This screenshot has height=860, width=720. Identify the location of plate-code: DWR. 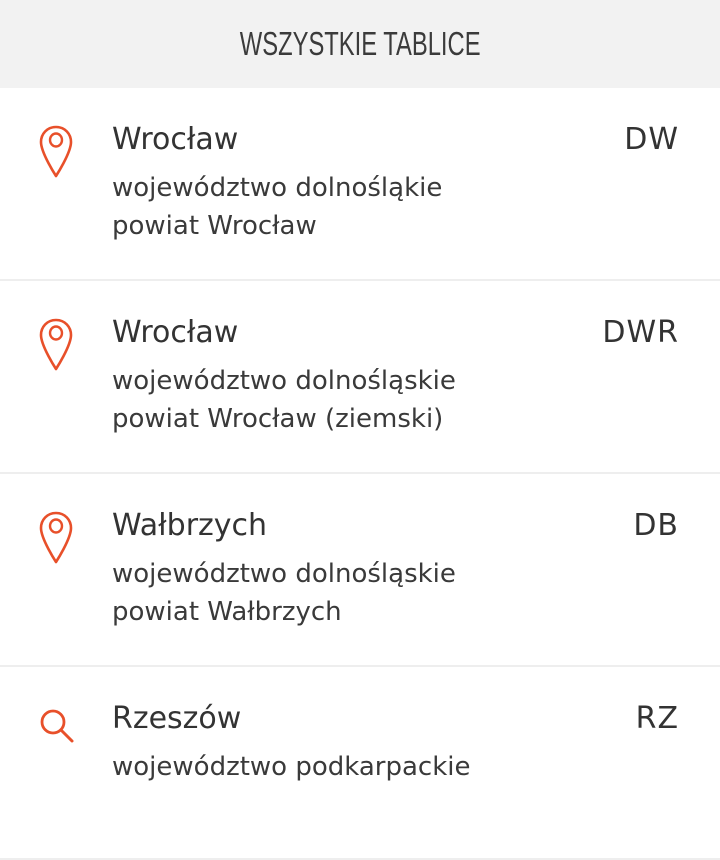
(640, 332).